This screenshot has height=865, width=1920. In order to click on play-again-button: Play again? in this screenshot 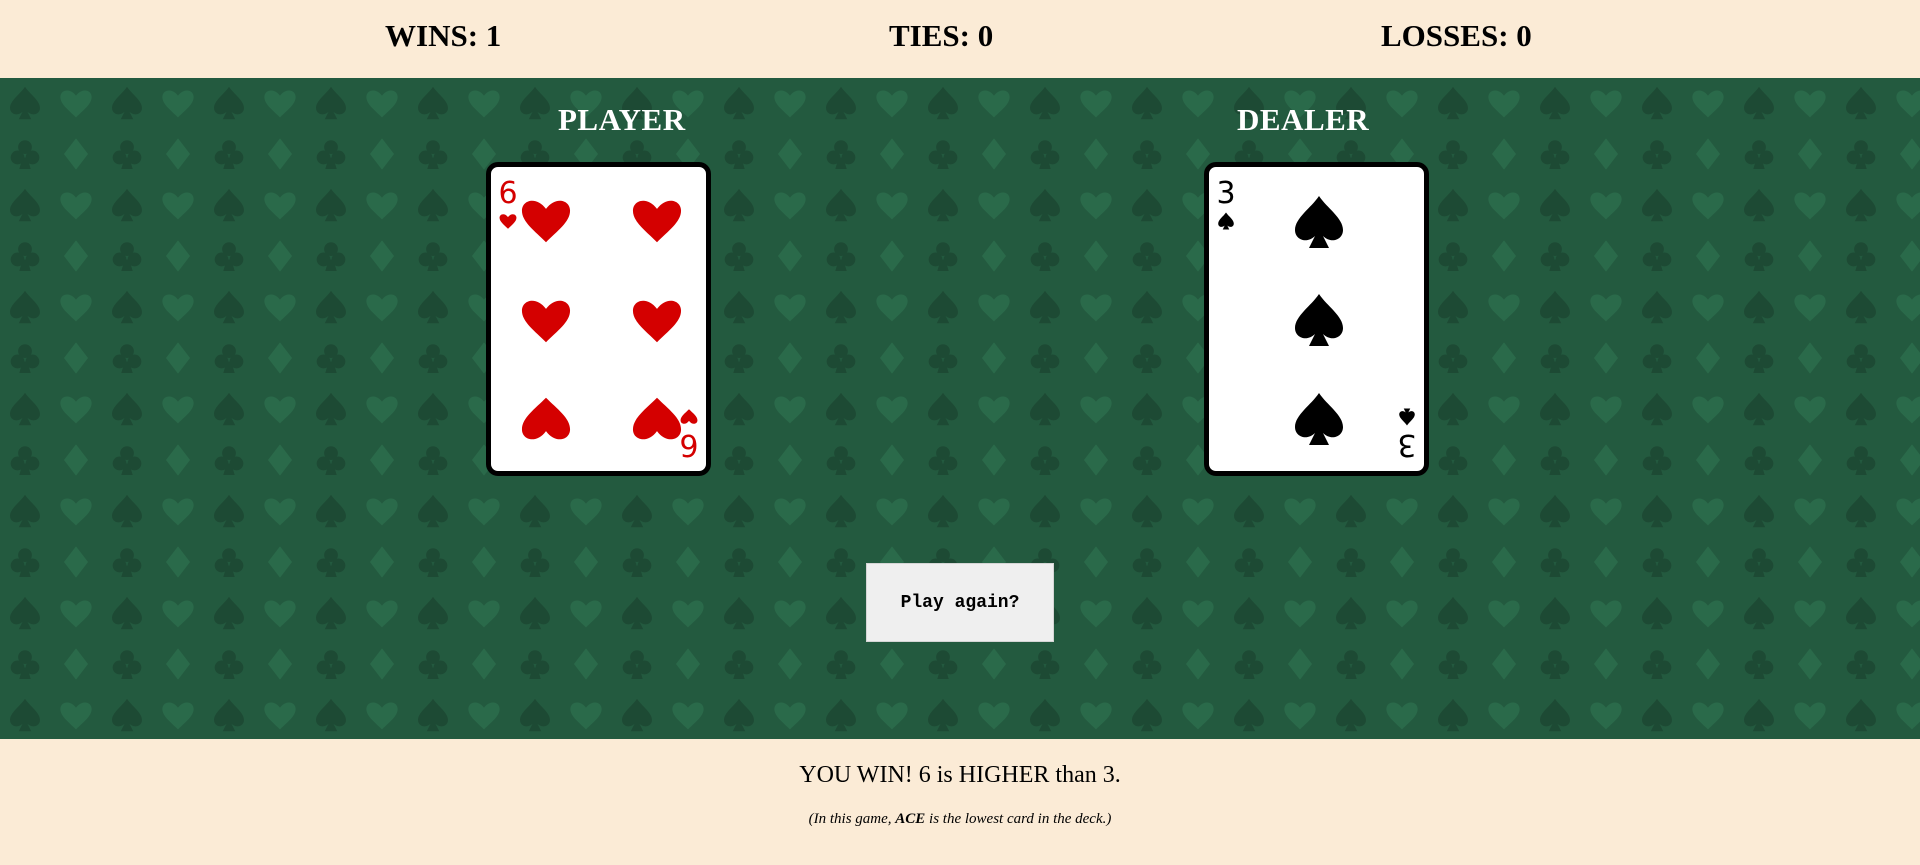, I will do `click(960, 602)`.